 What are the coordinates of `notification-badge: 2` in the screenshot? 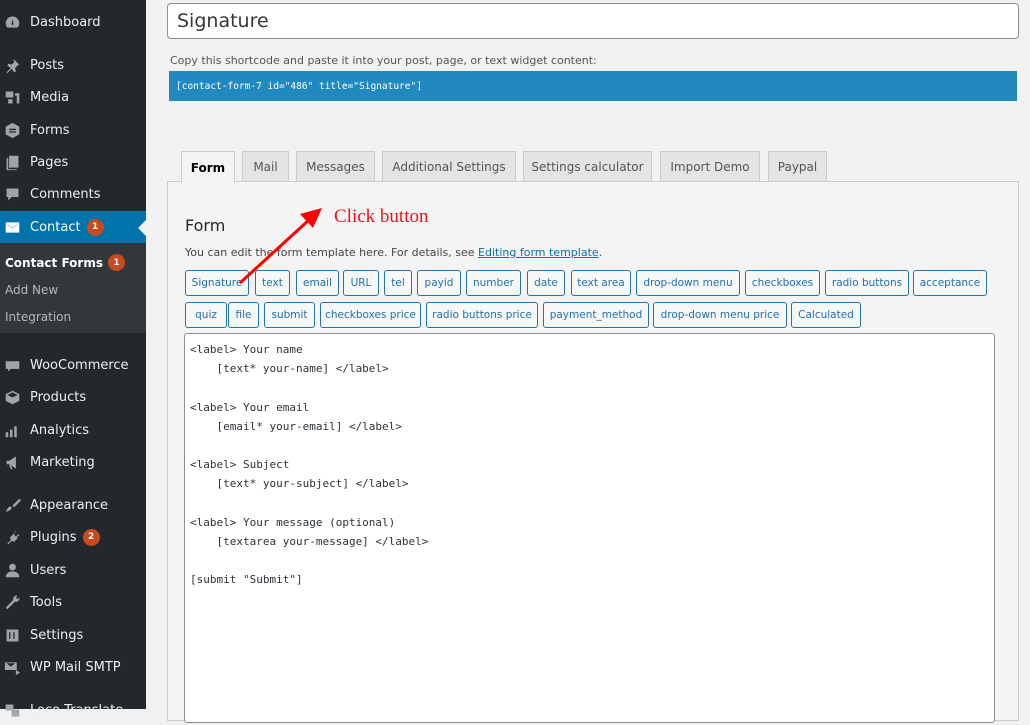 It's located at (91, 537).